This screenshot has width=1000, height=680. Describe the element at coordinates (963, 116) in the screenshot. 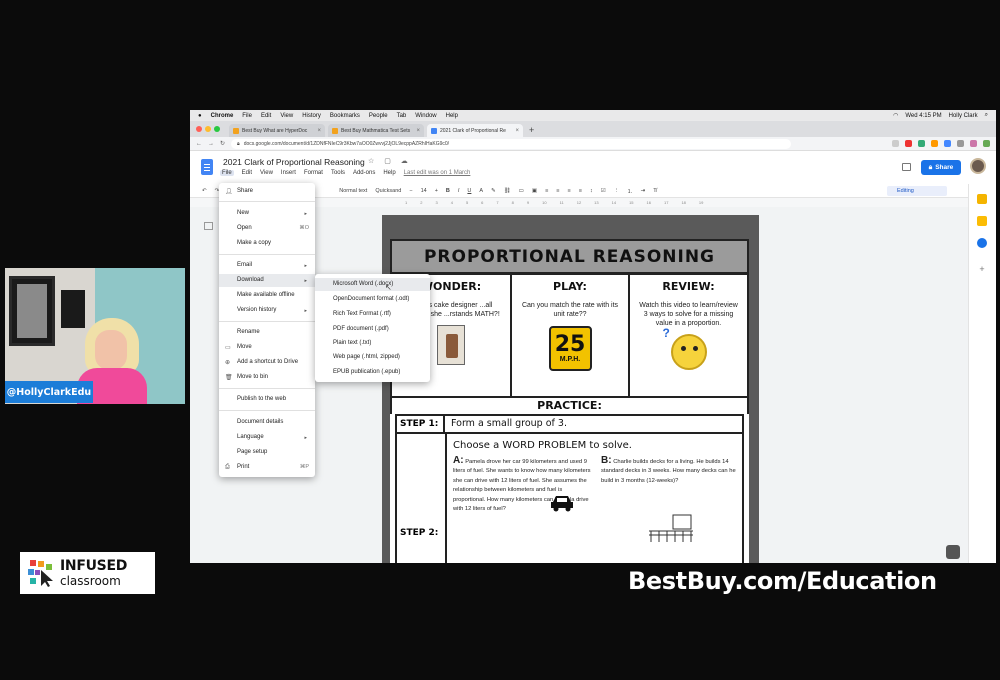

I see `menubar-user: Holly Clark` at that location.